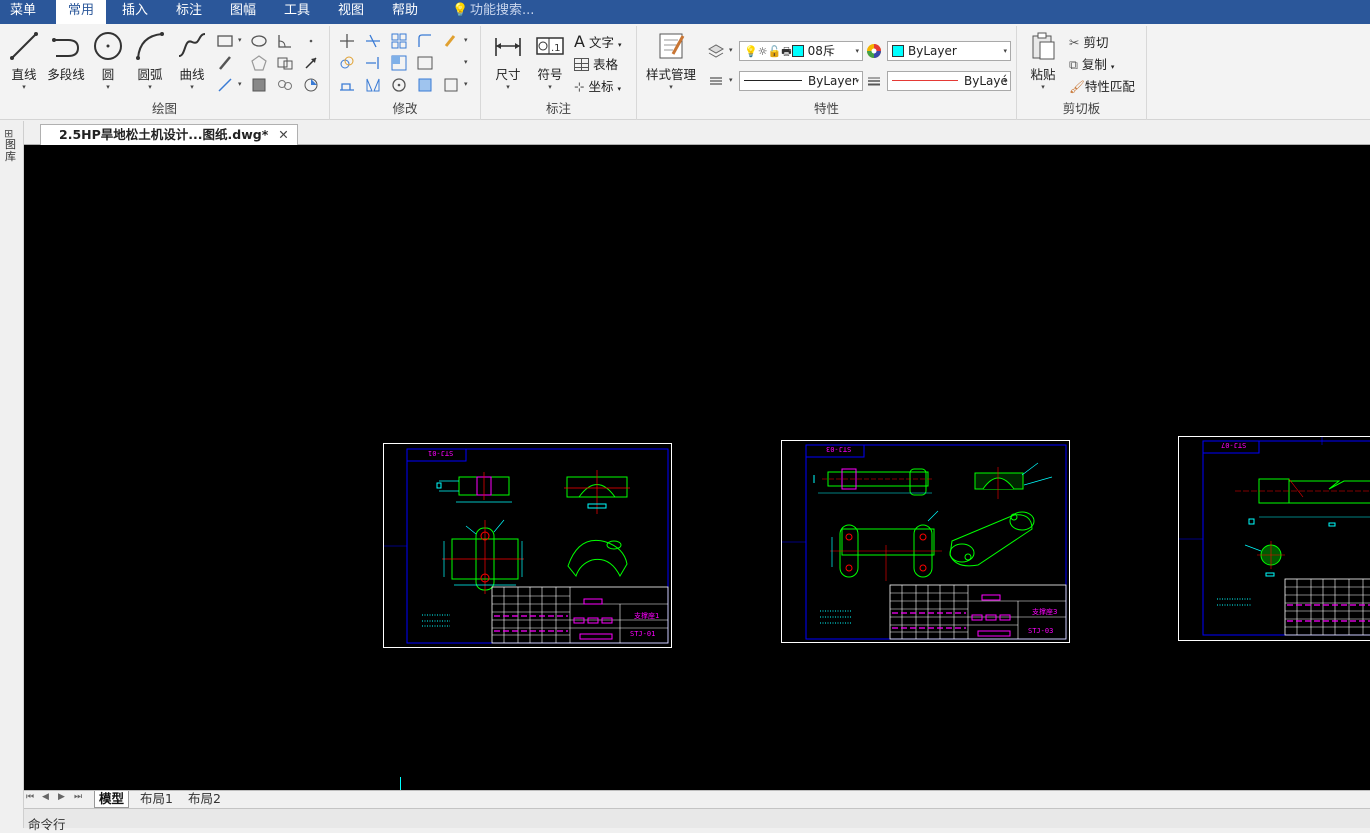 Image resolution: width=1370 pixels, height=833 pixels. What do you see at coordinates (1081, 108) in the screenshot?
I see `clipboard-group-label: 剪切板` at bounding box center [1081, 108].